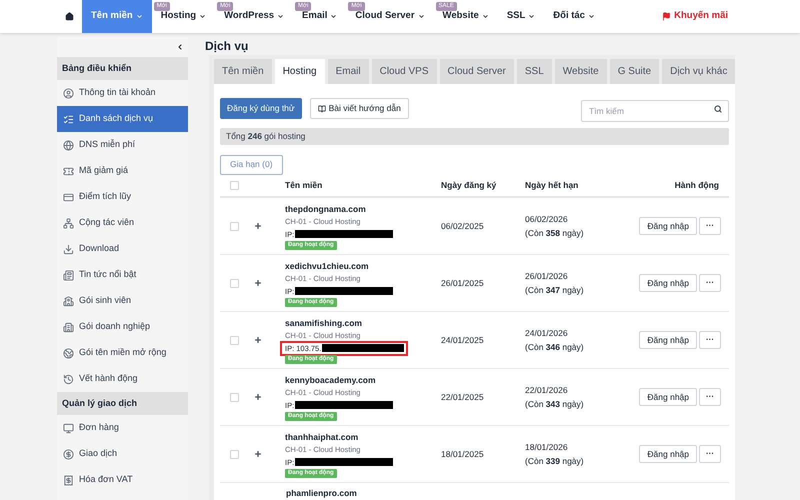  I want to click on sidebar-item: Điểm tích lũy, so click(122, 197).